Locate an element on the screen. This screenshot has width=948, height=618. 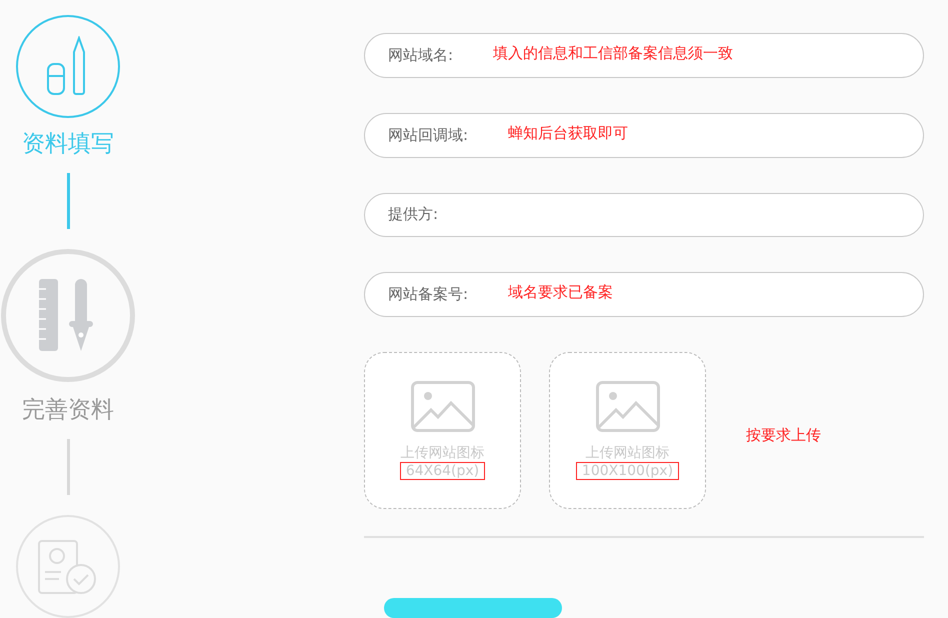
field-label: 网站备案号: is located at coordinates (428, 294).